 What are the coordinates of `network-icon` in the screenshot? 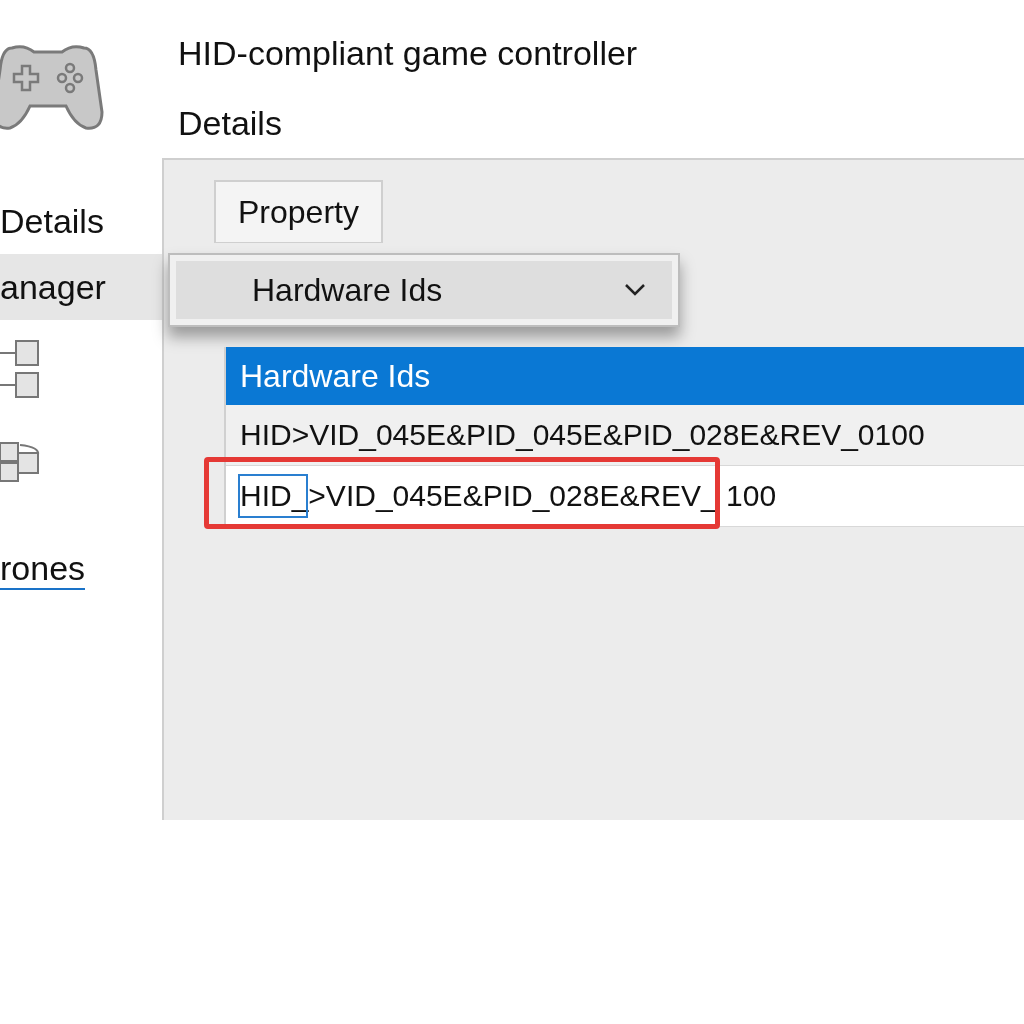 It's located at (21, 370).